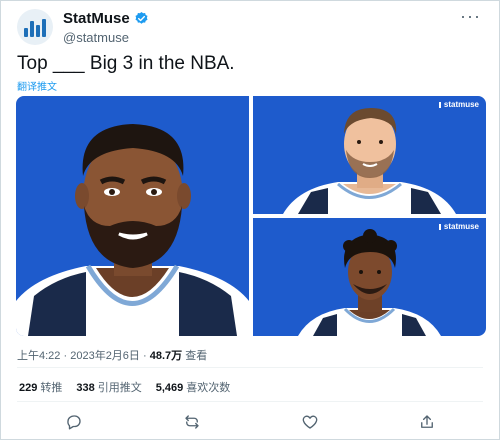 The image size is (500, 440). I want to click on stat-value: 229, so click(28, 388).